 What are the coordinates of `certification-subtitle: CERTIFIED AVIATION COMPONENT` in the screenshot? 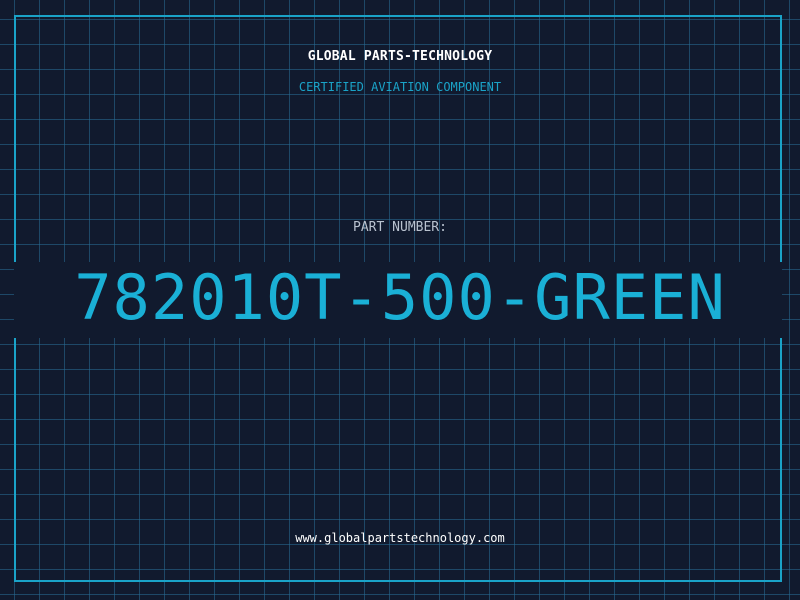 It's located at (400, 87).